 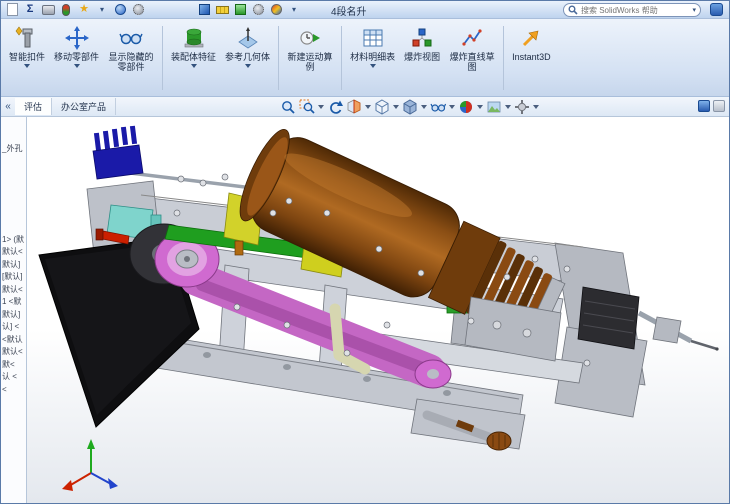 What do you see at coordinates (472, 38) in the screenshot?
I see `explode-line-sketch-icon` at bounding box center [472, 38].